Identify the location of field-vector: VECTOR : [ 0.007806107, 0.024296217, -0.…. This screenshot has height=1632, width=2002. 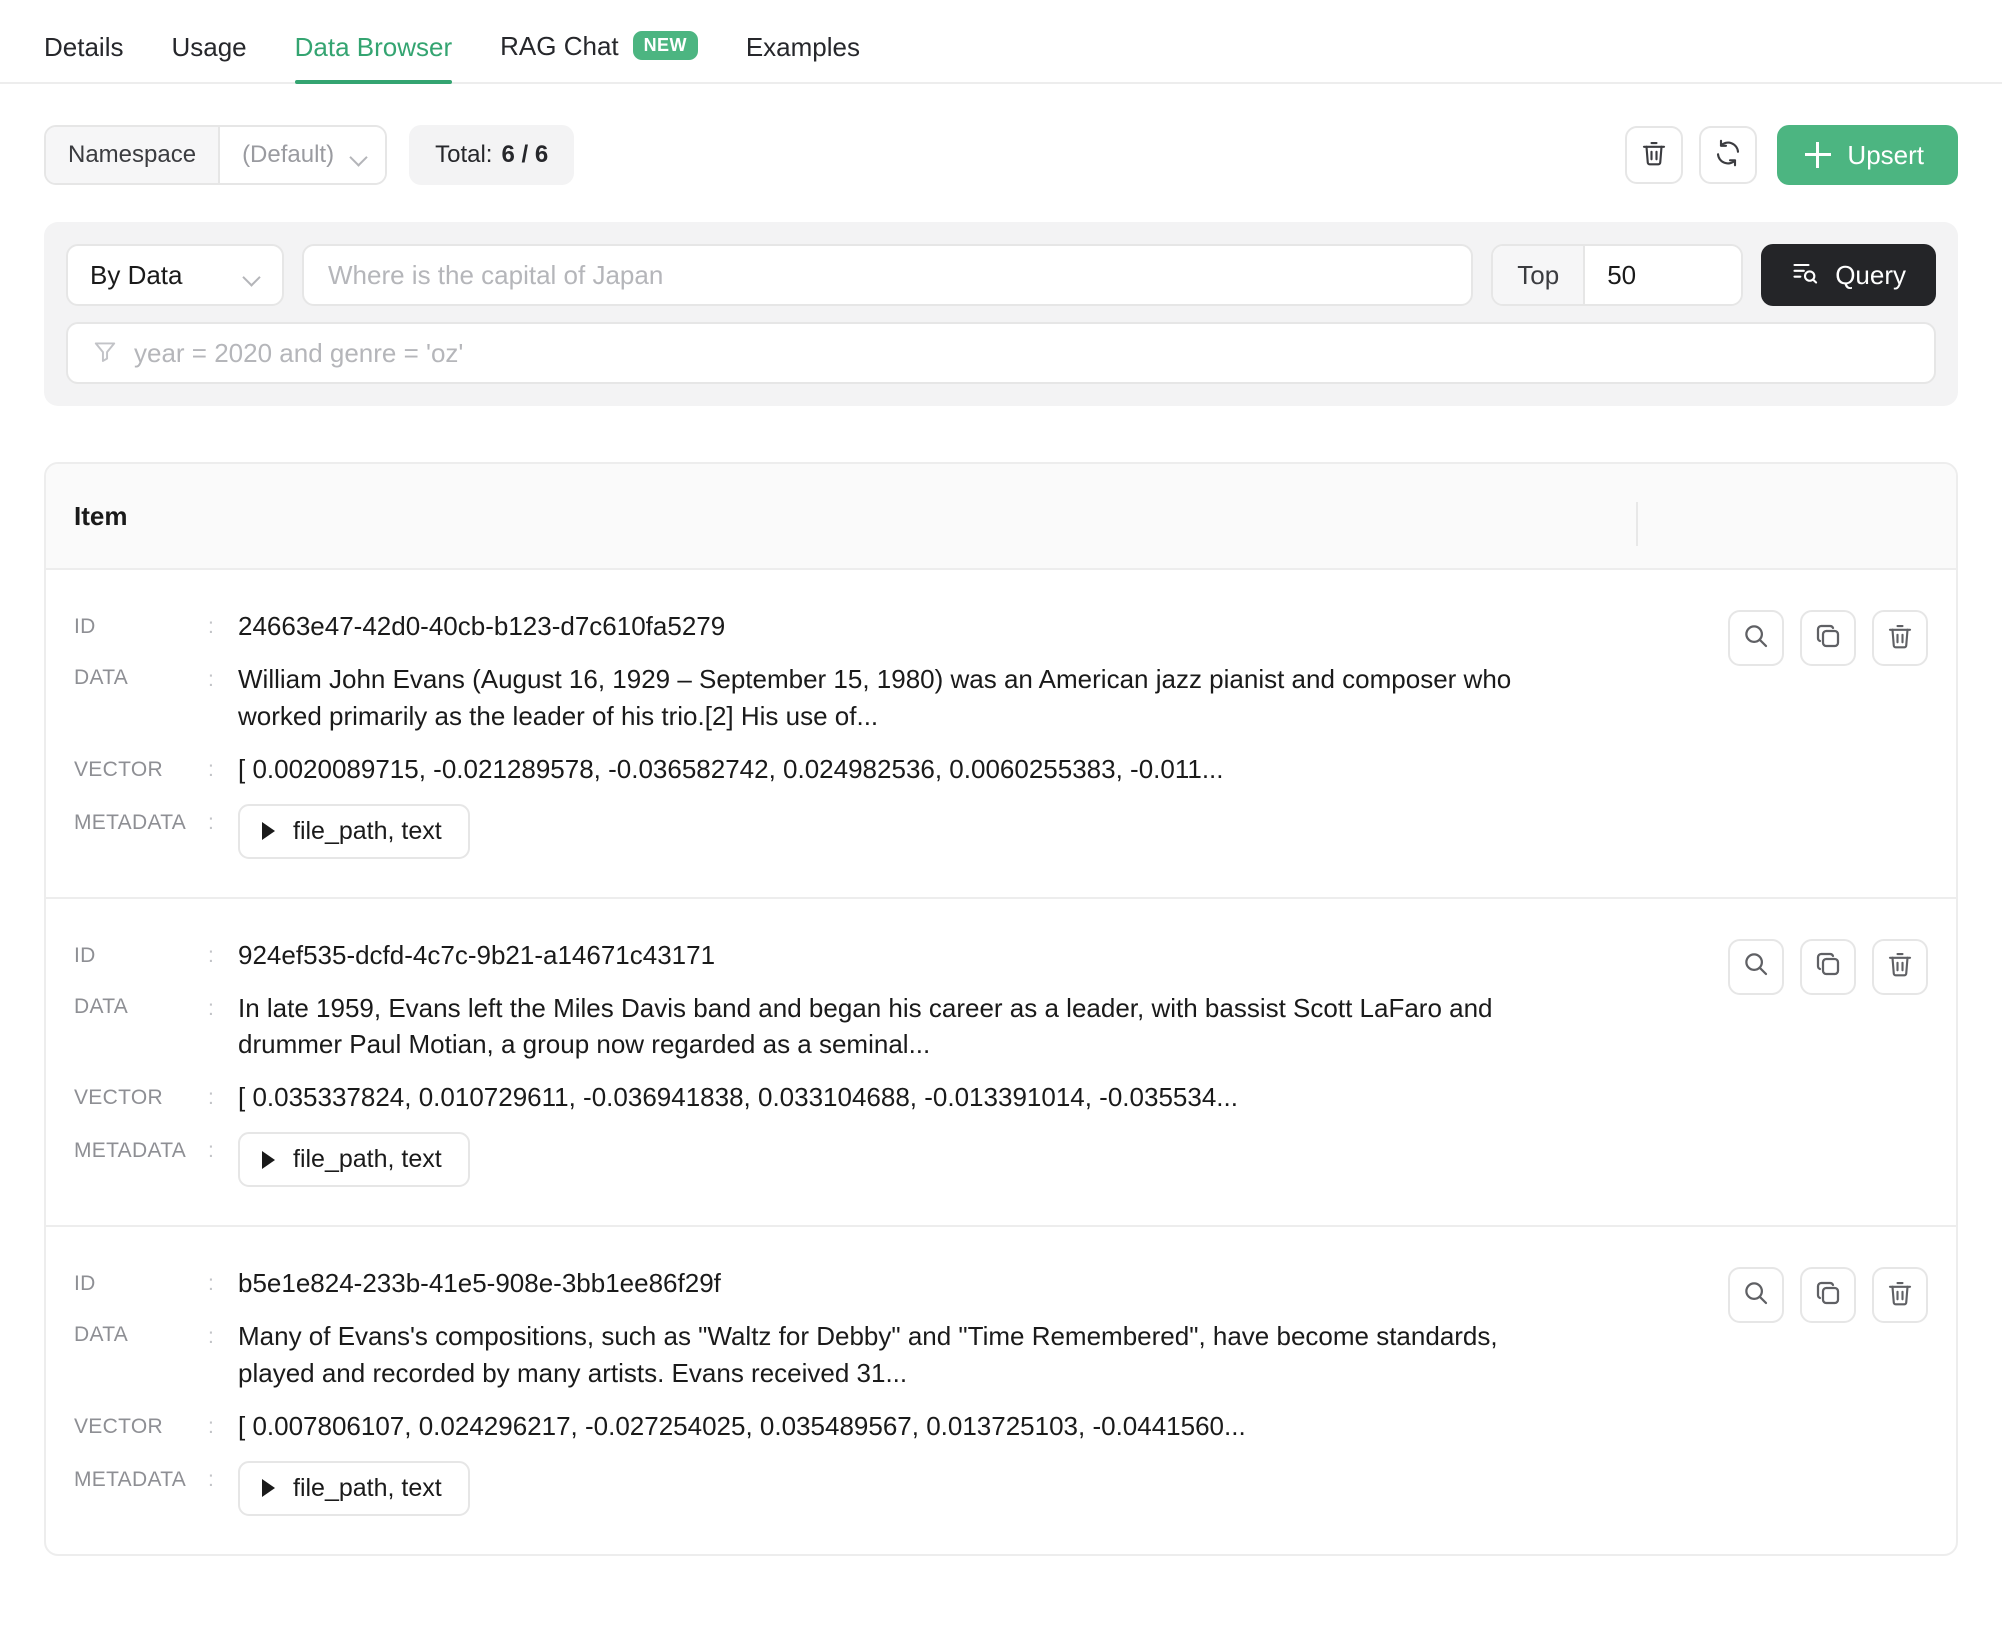
(886, 1426).